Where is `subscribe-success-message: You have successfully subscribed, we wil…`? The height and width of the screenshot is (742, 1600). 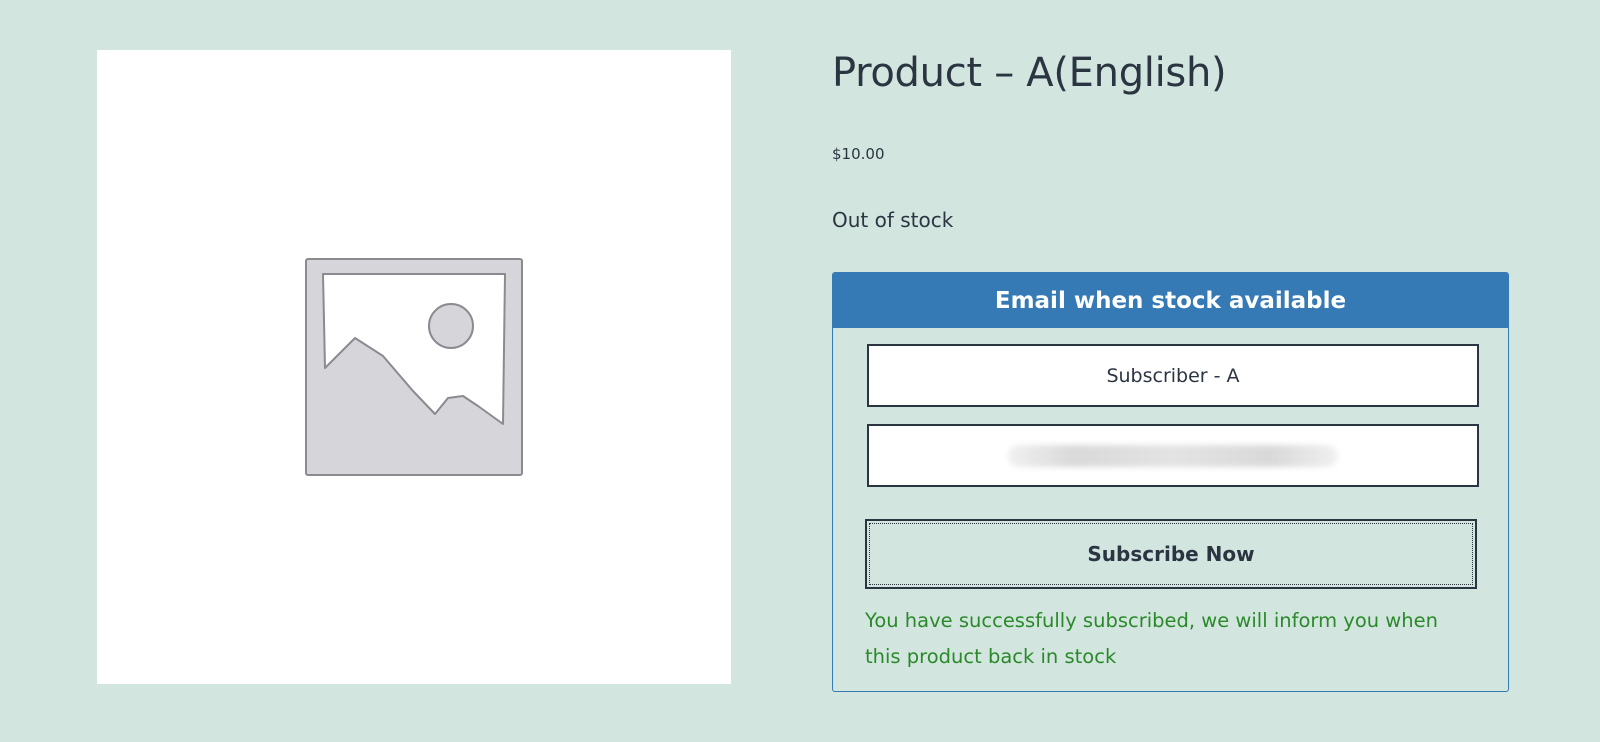 subscribe-success-message: You have successfully subscribed, we wil… is located at coordinates (1151, 638).